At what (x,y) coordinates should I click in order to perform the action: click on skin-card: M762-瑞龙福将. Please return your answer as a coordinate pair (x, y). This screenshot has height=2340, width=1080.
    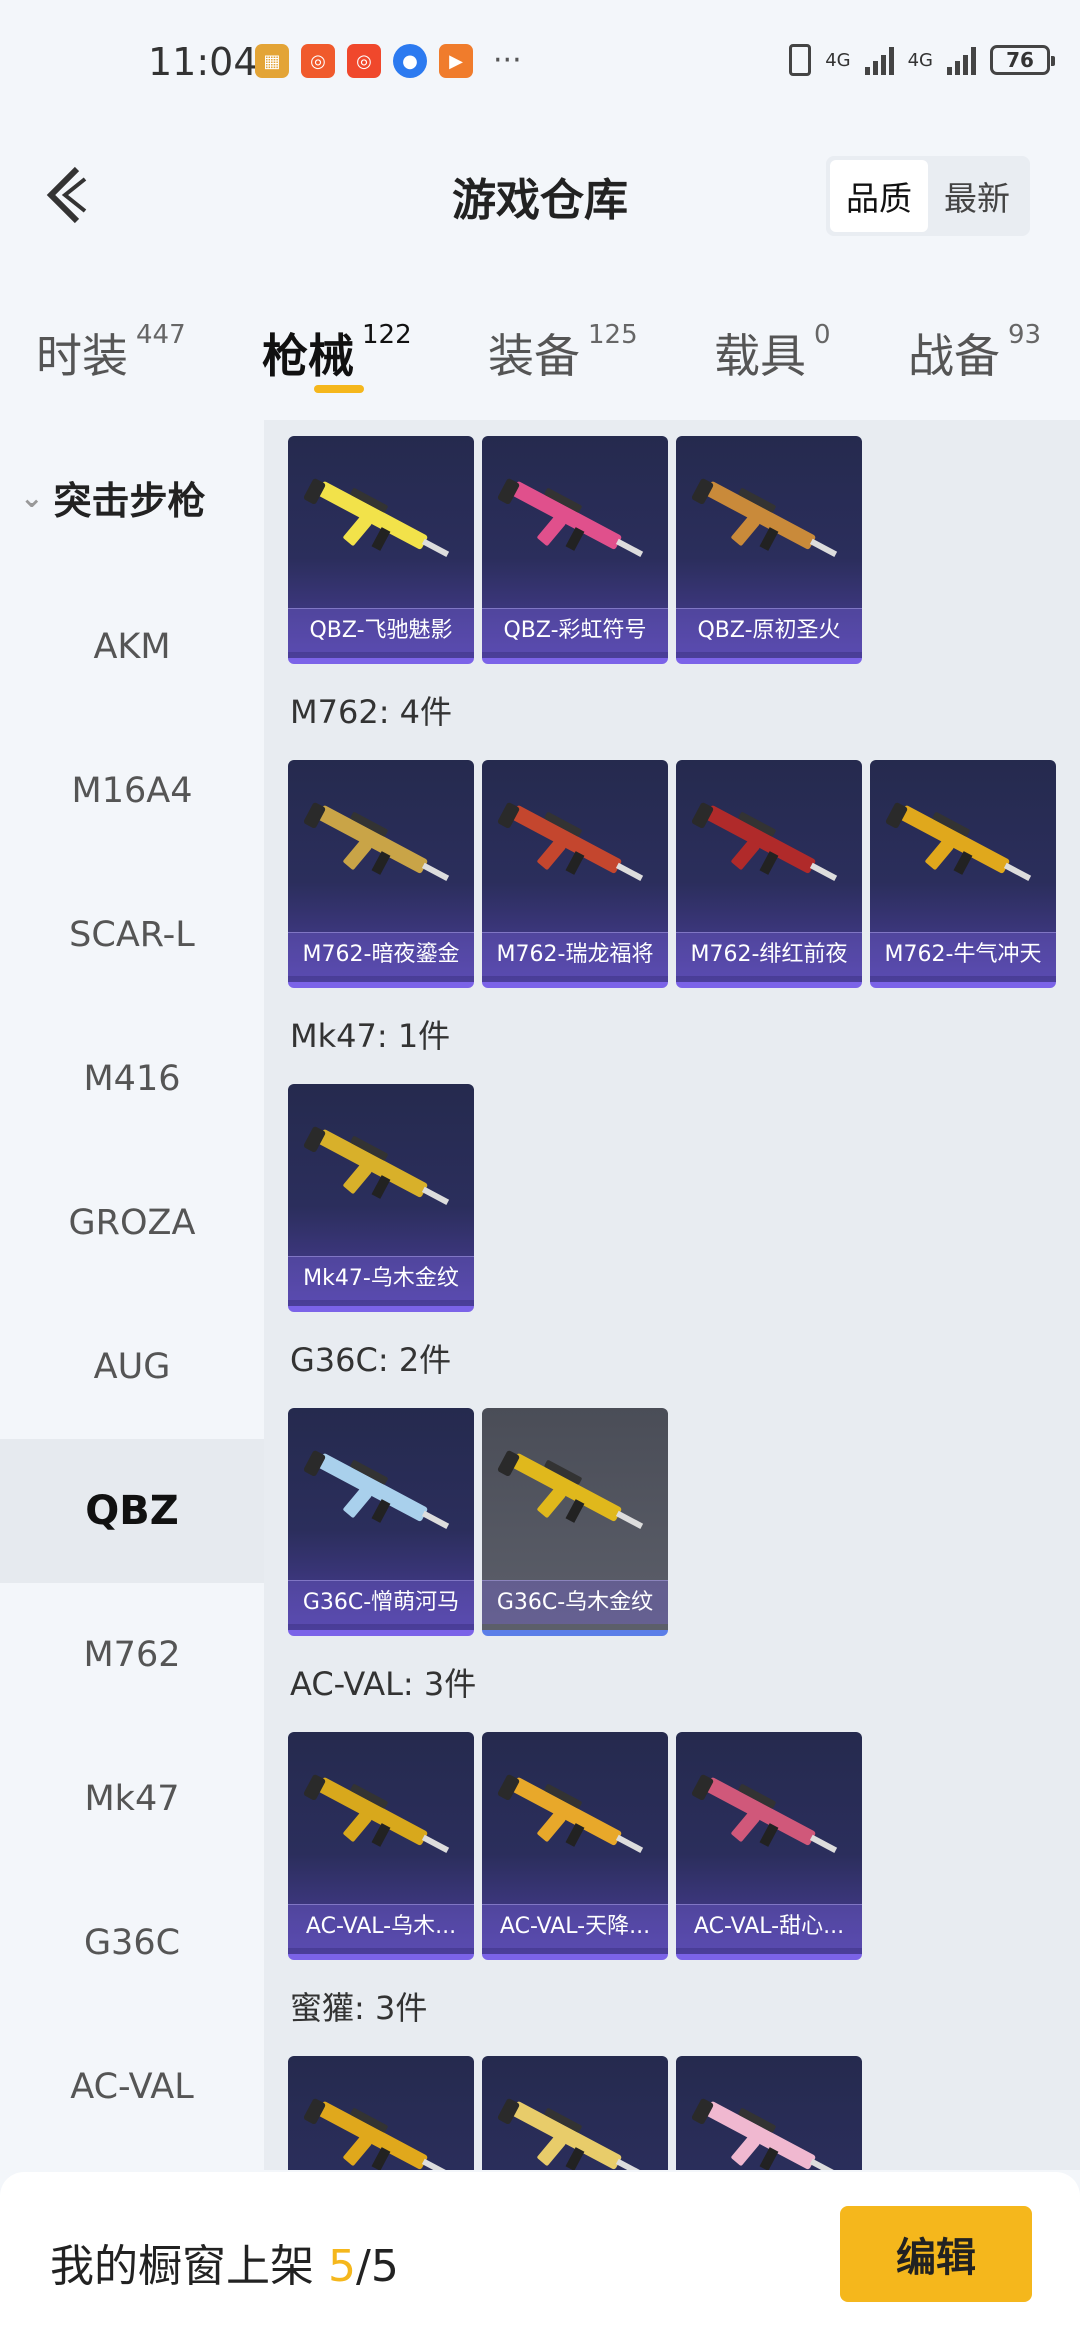
    Looking at the image, I should click on (575, 874).